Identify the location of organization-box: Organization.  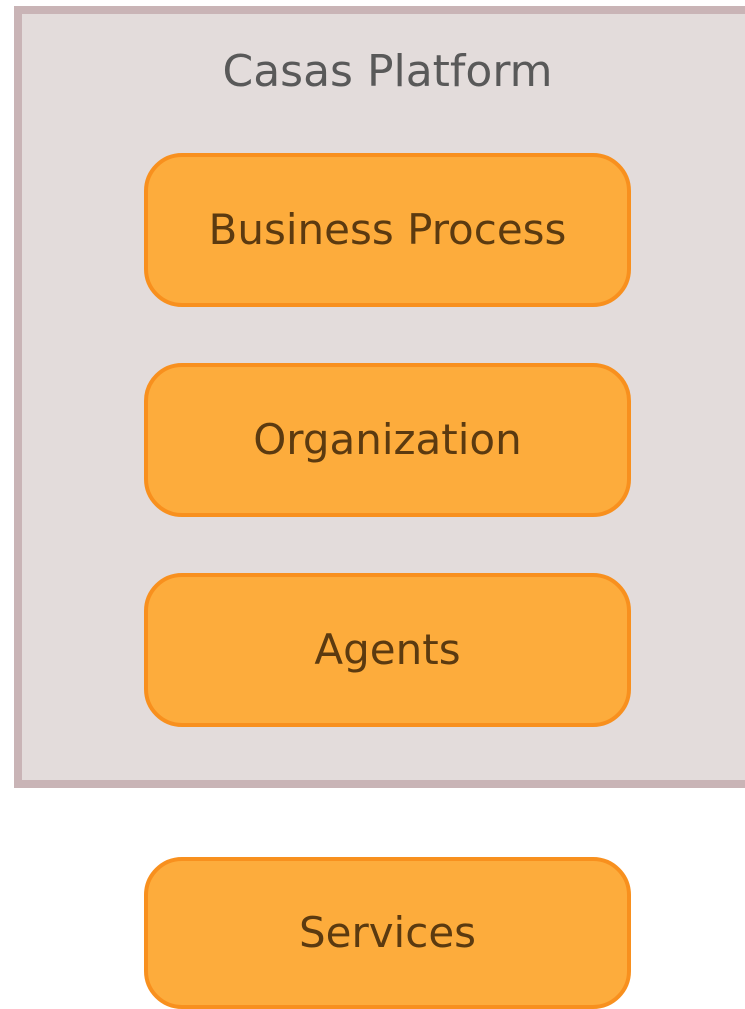
(387, 440).